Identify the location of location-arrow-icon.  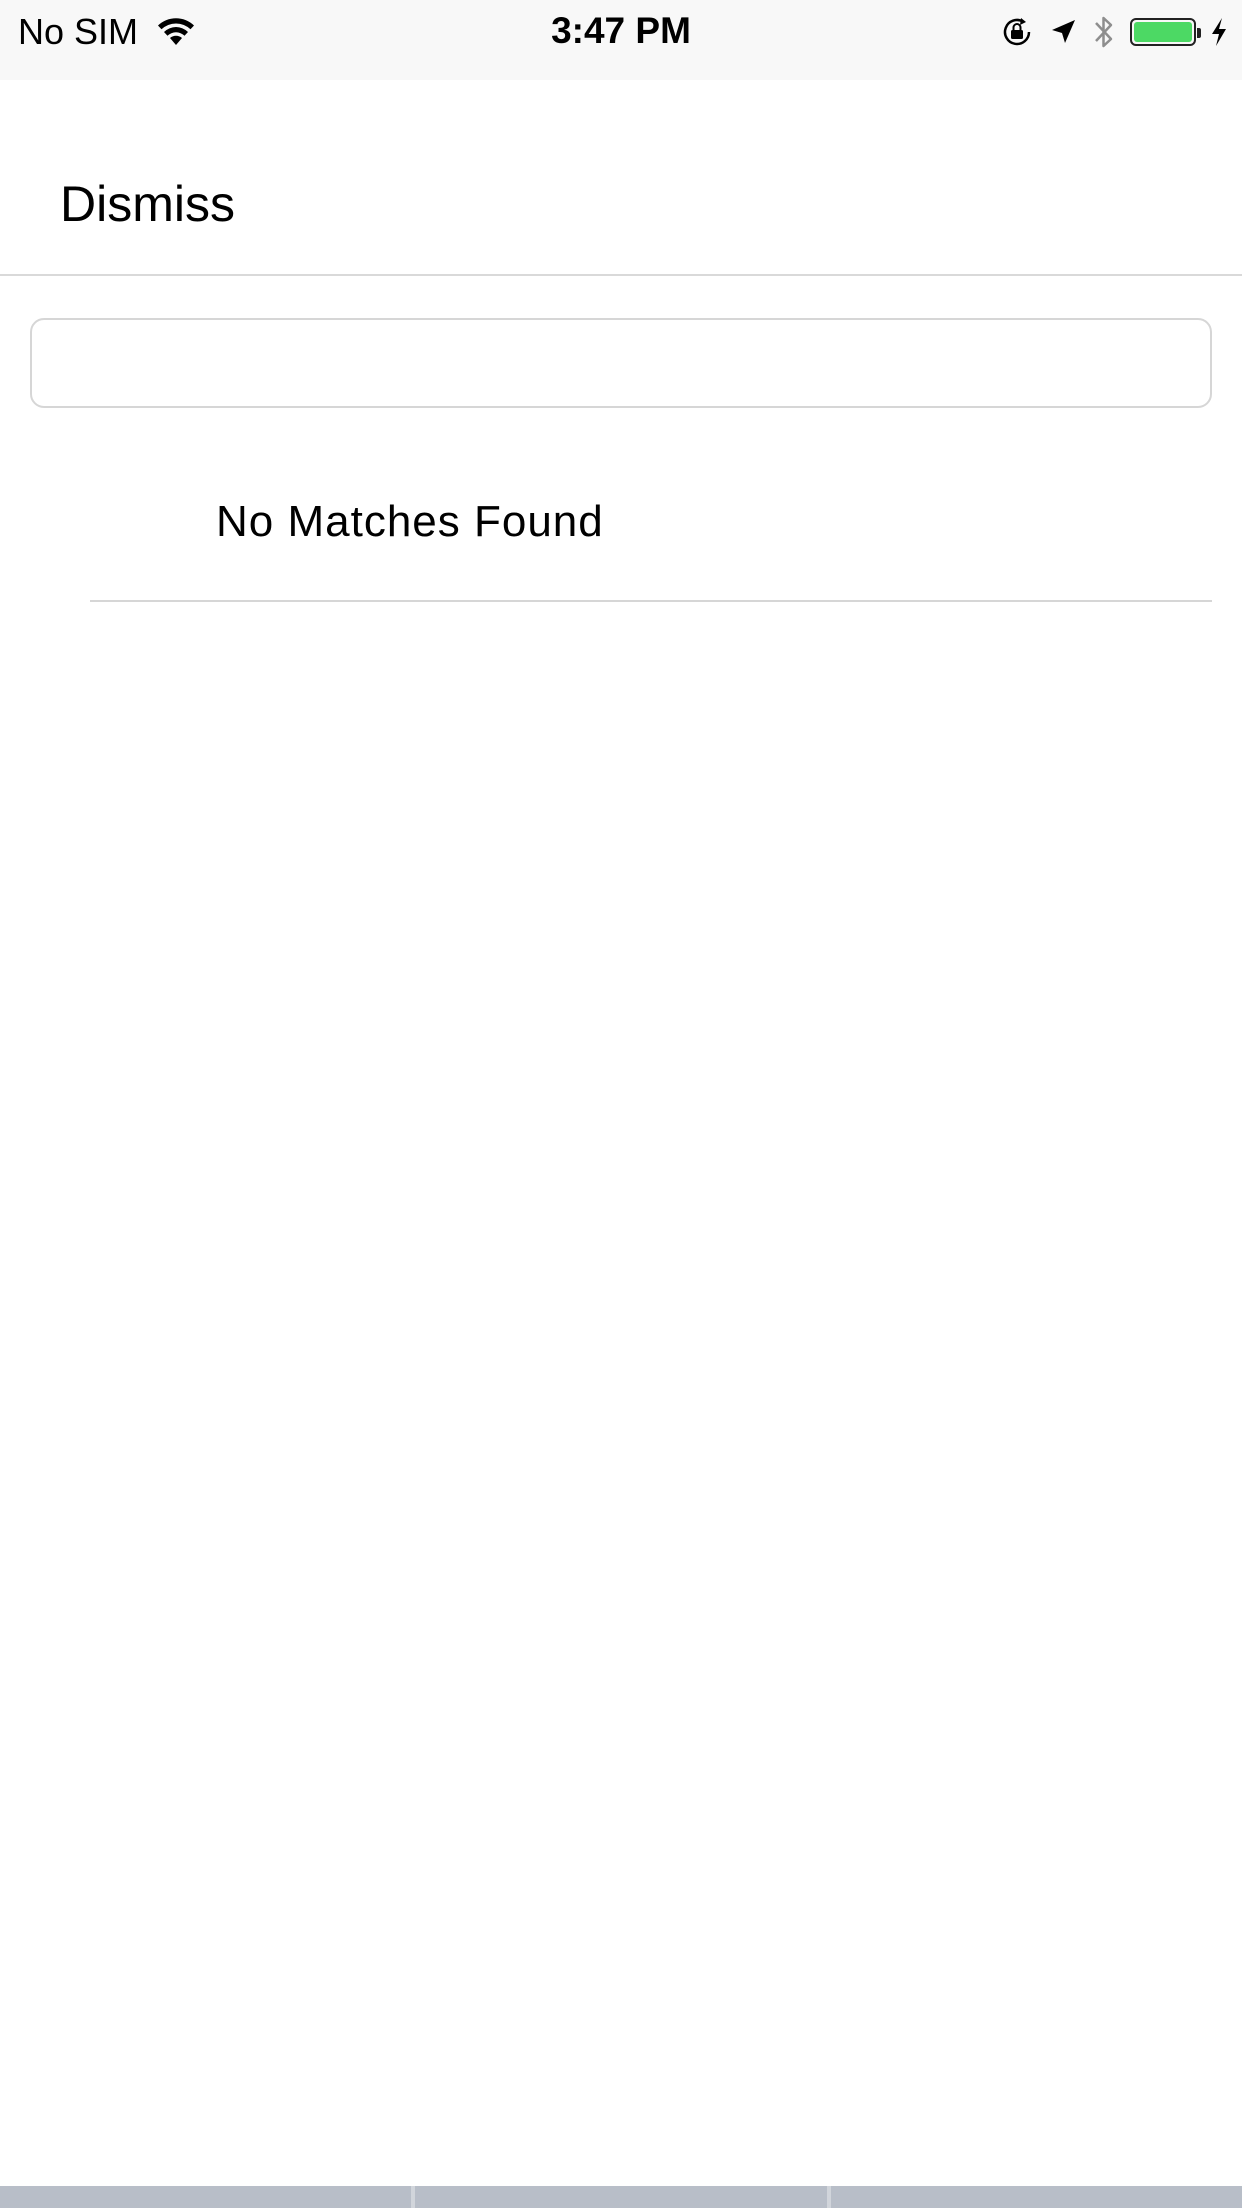
(1063, 31).